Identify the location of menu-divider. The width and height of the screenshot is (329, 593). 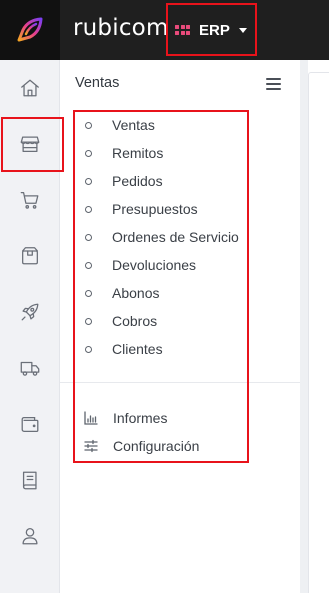
(180, 382).